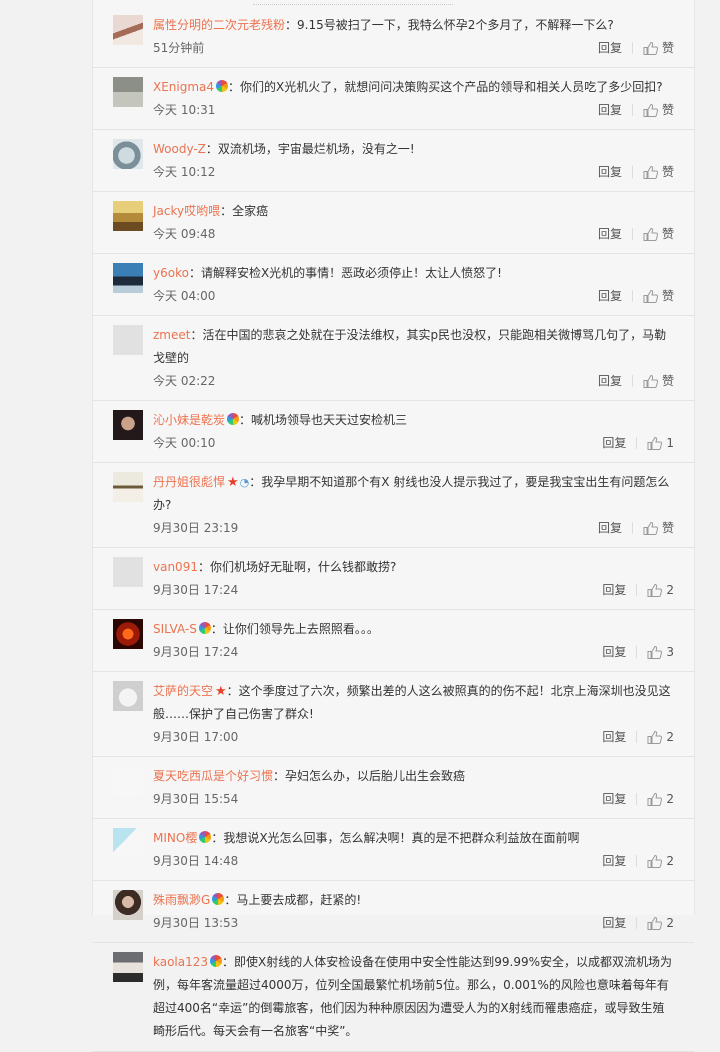  Describe the element at coordinates (413, 443) in the screenshot. I see `comment-meta: 今天 00:10 回复 1` at that location.